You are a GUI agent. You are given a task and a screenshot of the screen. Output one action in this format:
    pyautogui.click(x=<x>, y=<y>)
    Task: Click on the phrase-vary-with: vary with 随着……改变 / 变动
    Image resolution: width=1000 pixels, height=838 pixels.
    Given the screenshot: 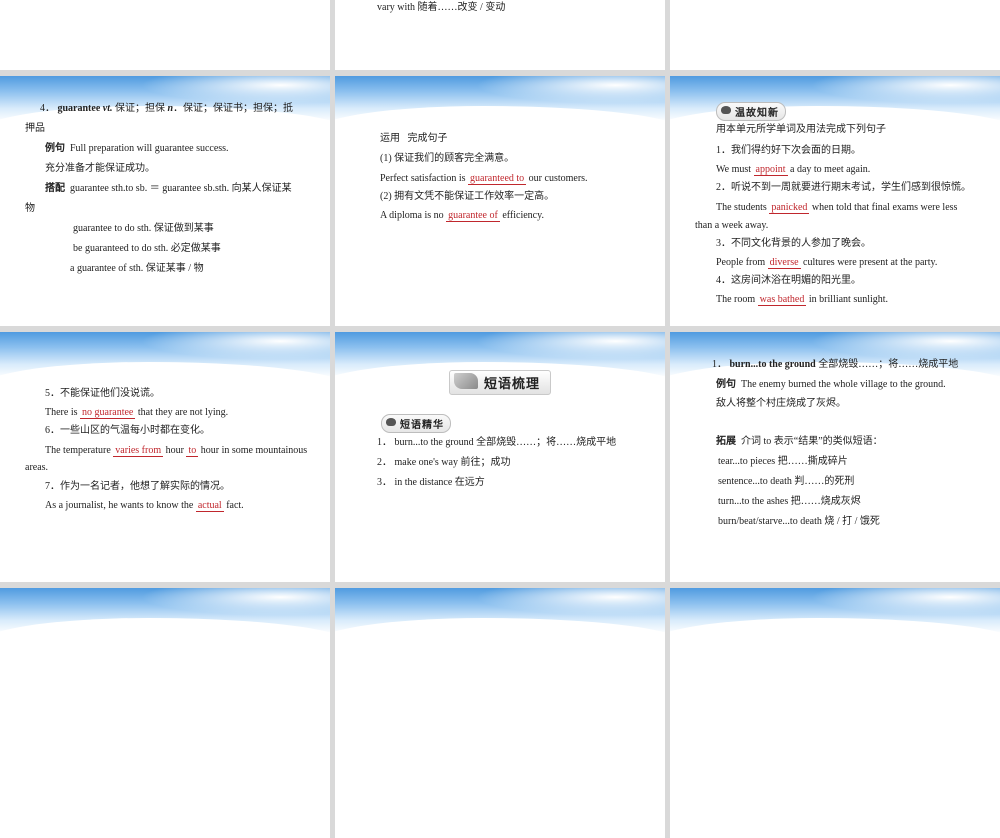 What is the action you would take?
    pyautogui.click(x=441, y=7)
    